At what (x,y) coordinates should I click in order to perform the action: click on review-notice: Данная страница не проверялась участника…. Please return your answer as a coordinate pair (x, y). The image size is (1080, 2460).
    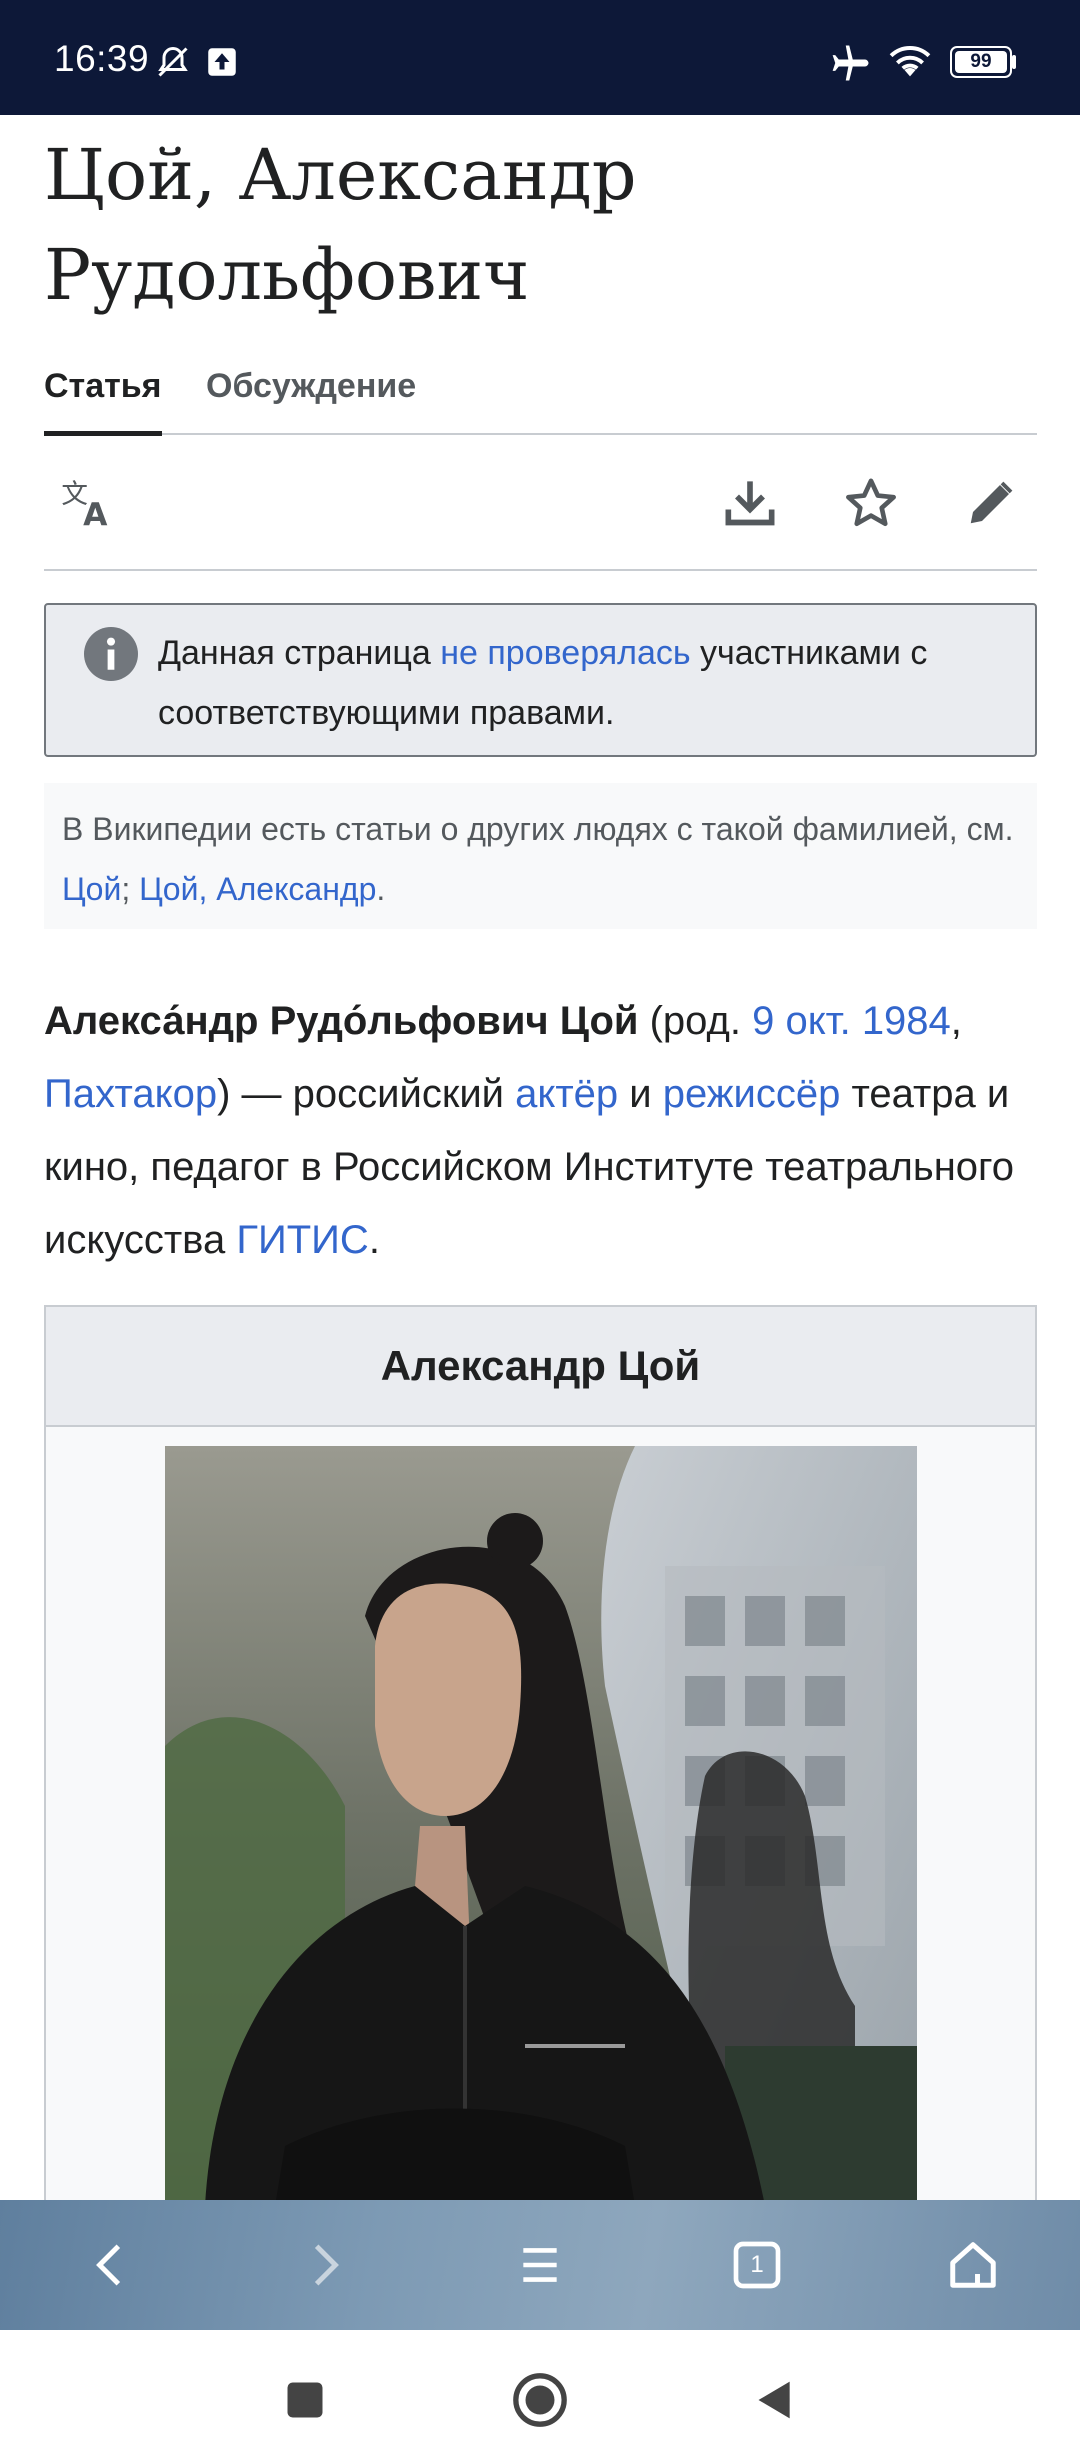
    Looking at the image, I should click on (540, 680).